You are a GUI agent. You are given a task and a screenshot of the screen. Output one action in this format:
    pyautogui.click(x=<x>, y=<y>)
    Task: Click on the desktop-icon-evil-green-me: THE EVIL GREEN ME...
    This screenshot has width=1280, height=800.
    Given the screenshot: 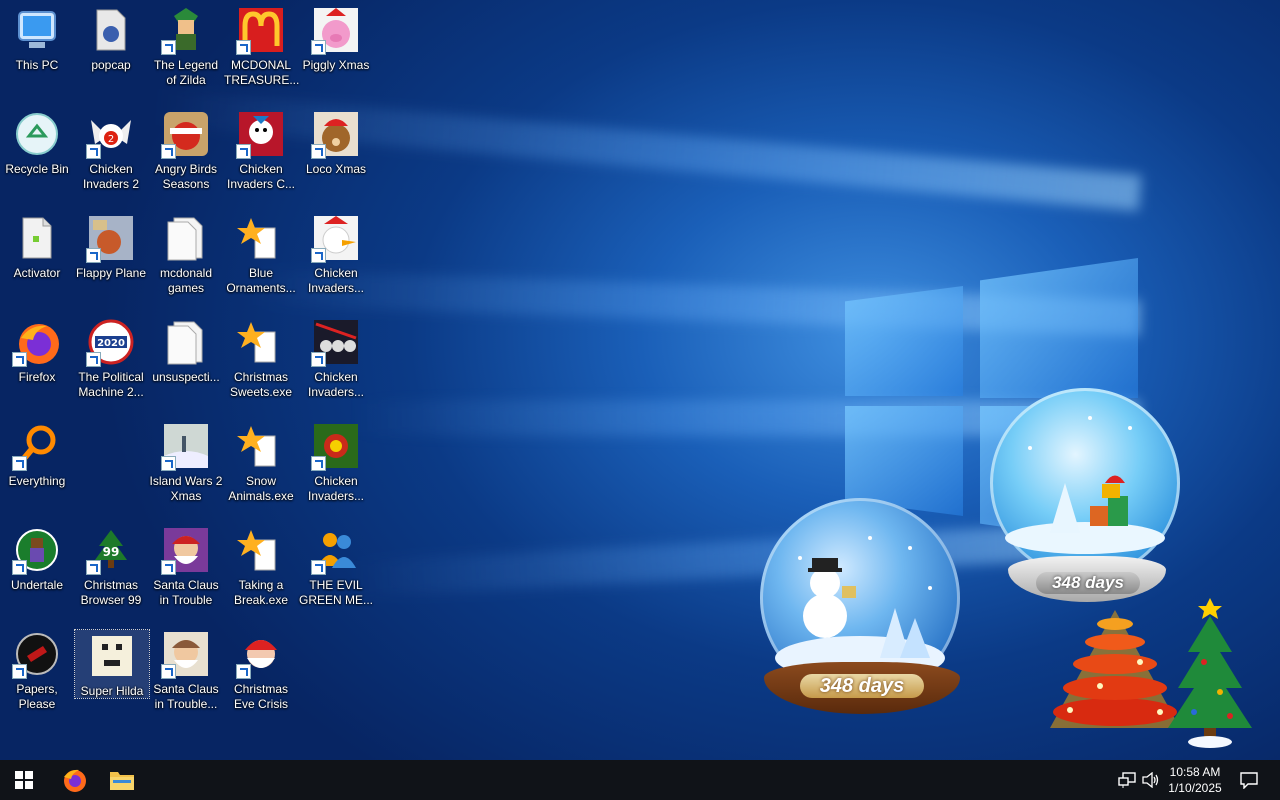 What is the action you would take?
    pyautogui.click(x=336, y=570)
    